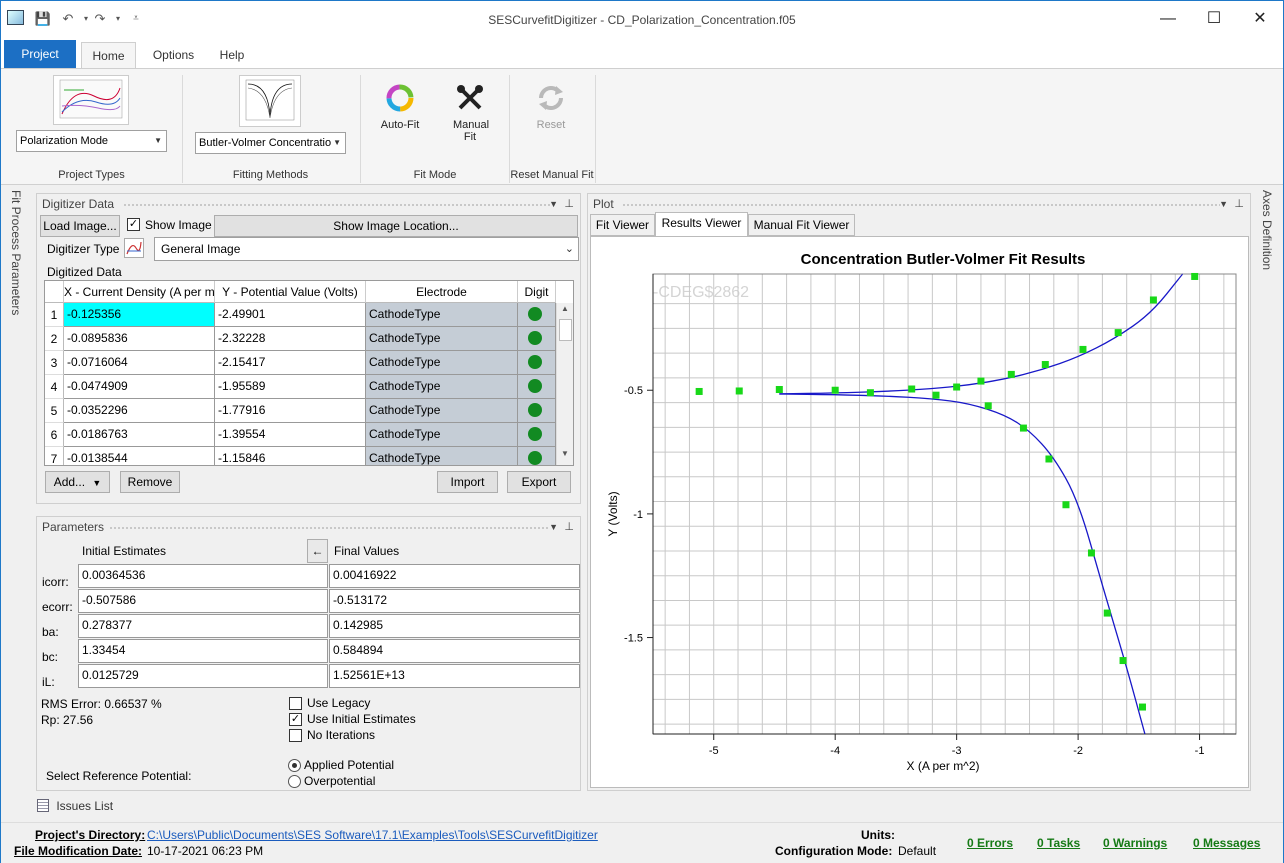 This screenshot has width=1284, height=863. I want to click on import-button: Import, so click(467, 482).